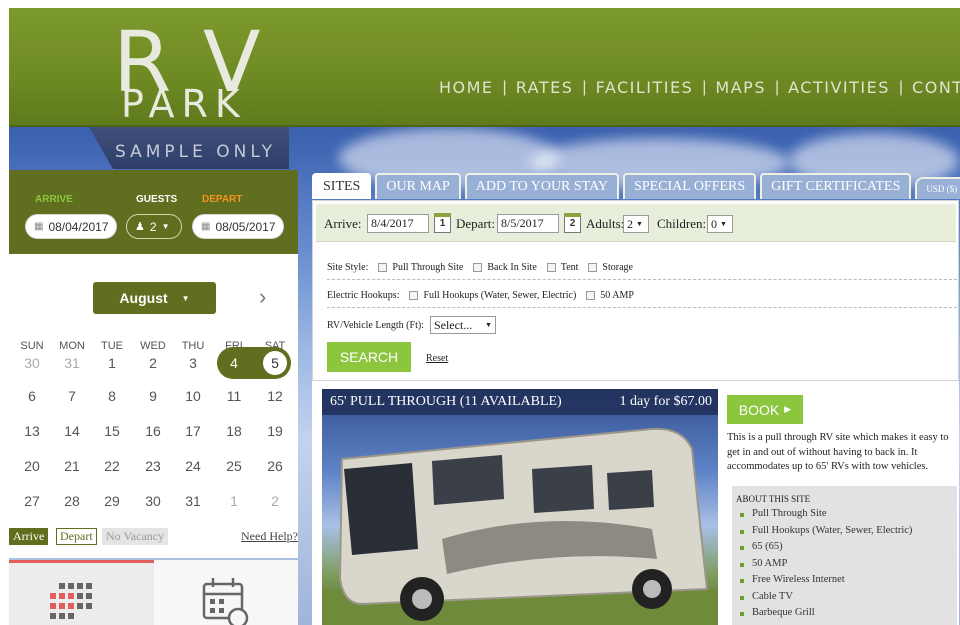 This screenshot has height=625, width=960. What do you see at coordinates (185, 298) in the screenshot?
I see `chevron-down-icon: ▼` at bounding box center [185, 298].